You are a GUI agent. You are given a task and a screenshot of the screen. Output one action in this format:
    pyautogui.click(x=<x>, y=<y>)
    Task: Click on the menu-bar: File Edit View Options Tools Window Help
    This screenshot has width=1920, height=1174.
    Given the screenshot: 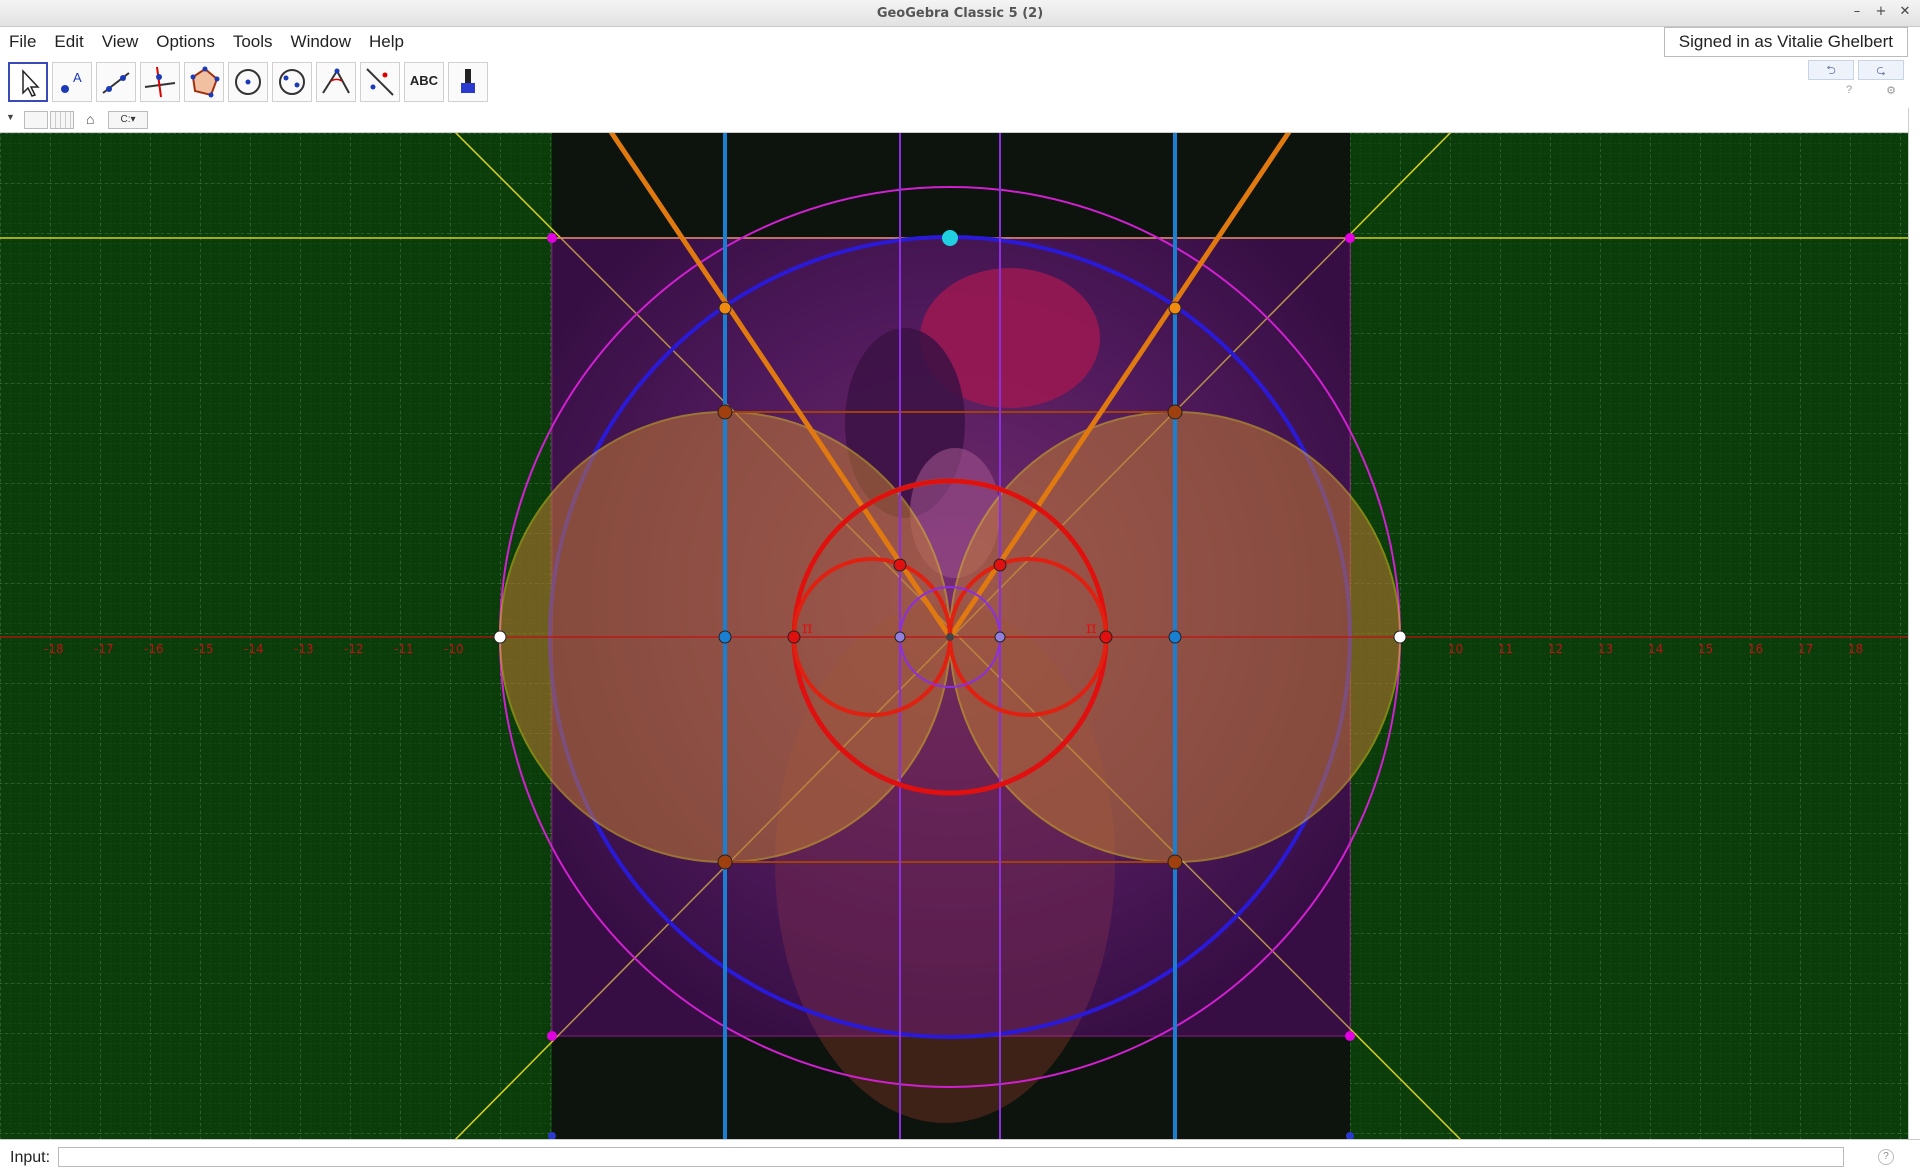 What is the action you would take?
    pyautogui.click(x=960, y=42)
    